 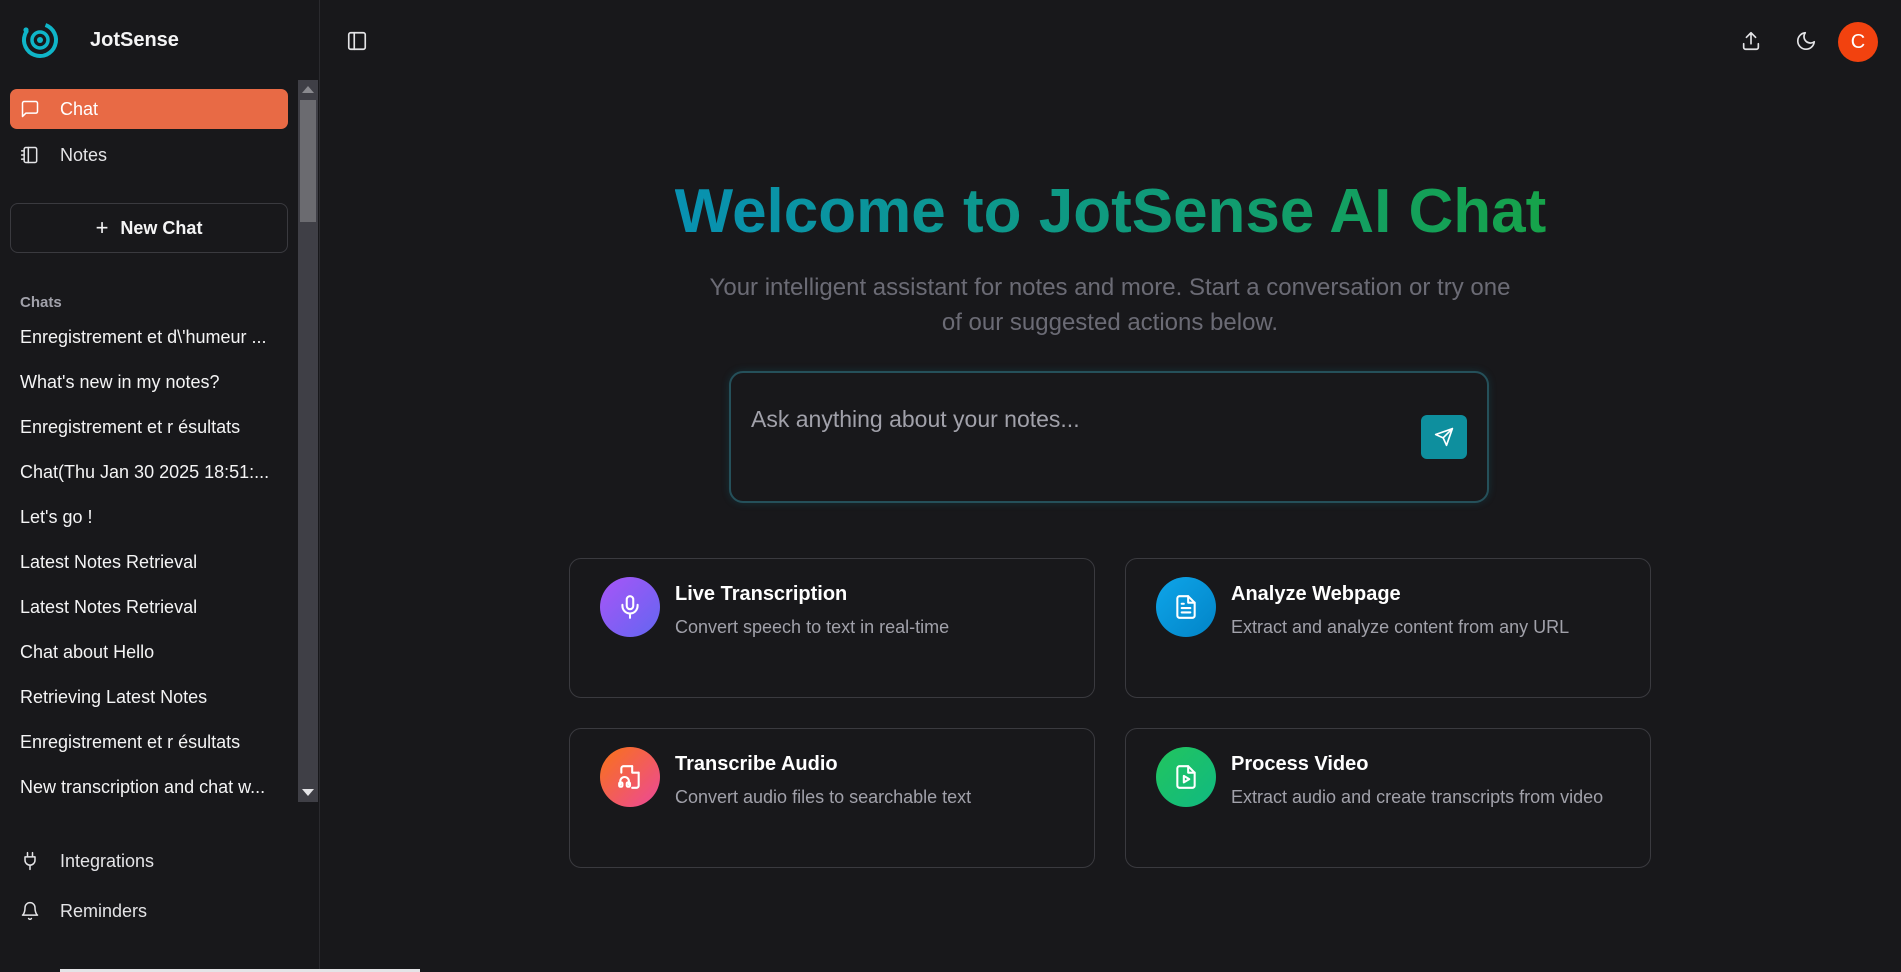 I want to click on chats-section-title: Chats, so click(x=41, y=302).